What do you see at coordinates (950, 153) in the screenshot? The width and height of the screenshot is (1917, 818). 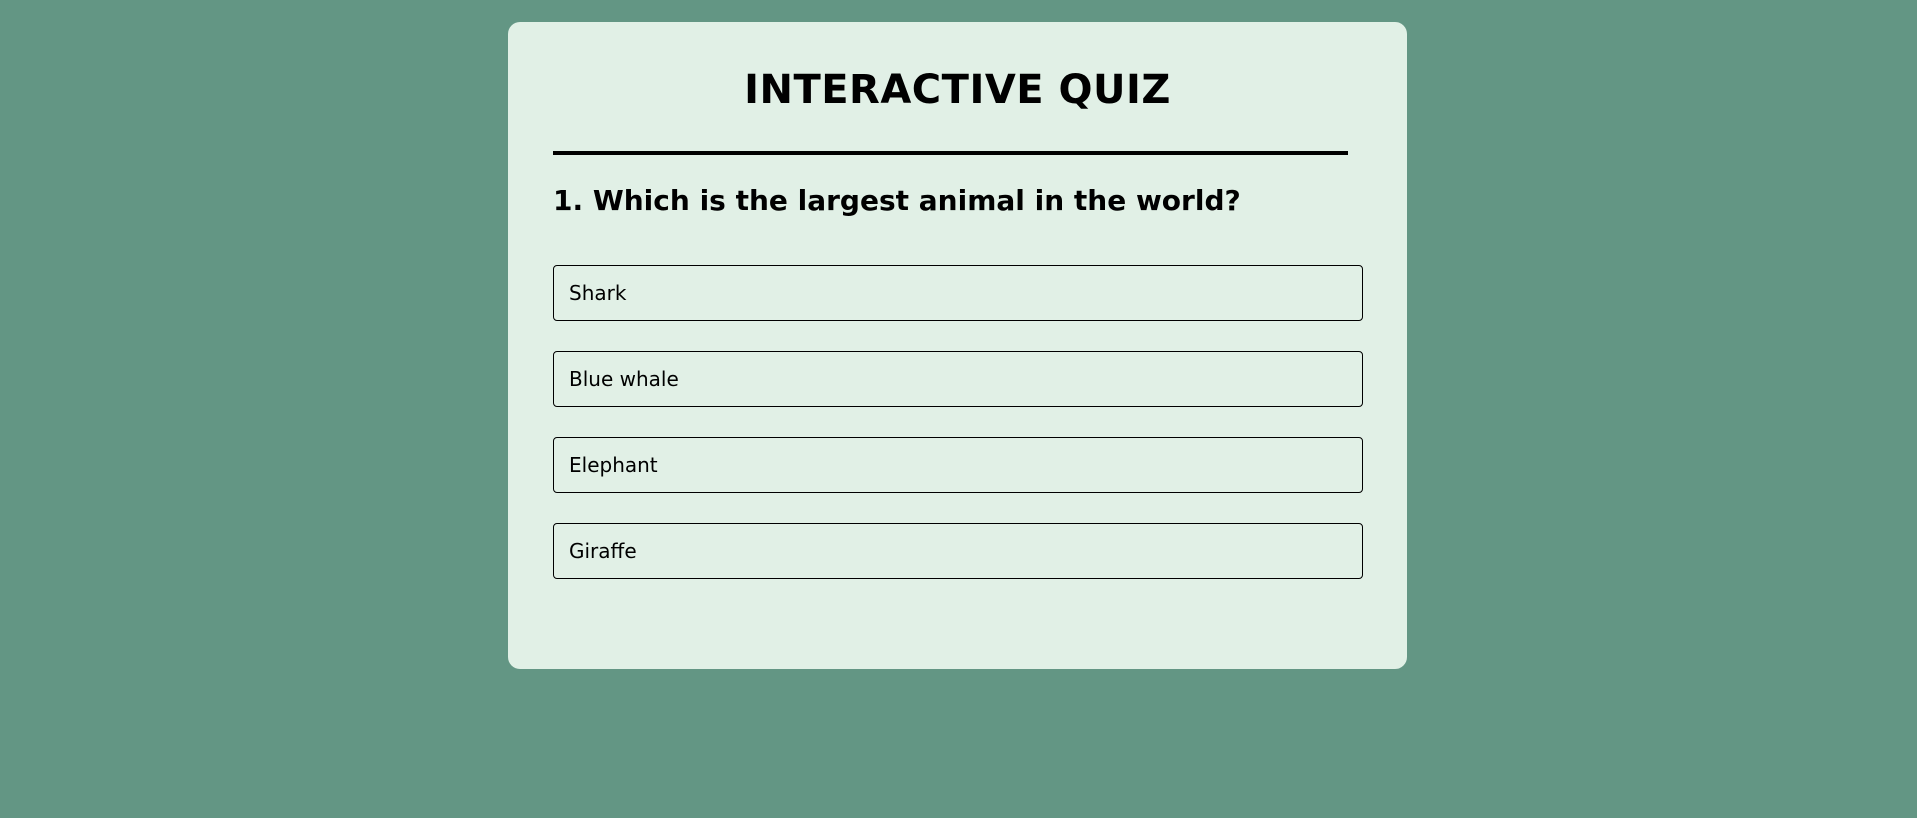 I see `title-divider` at bounding box center [950, 153].